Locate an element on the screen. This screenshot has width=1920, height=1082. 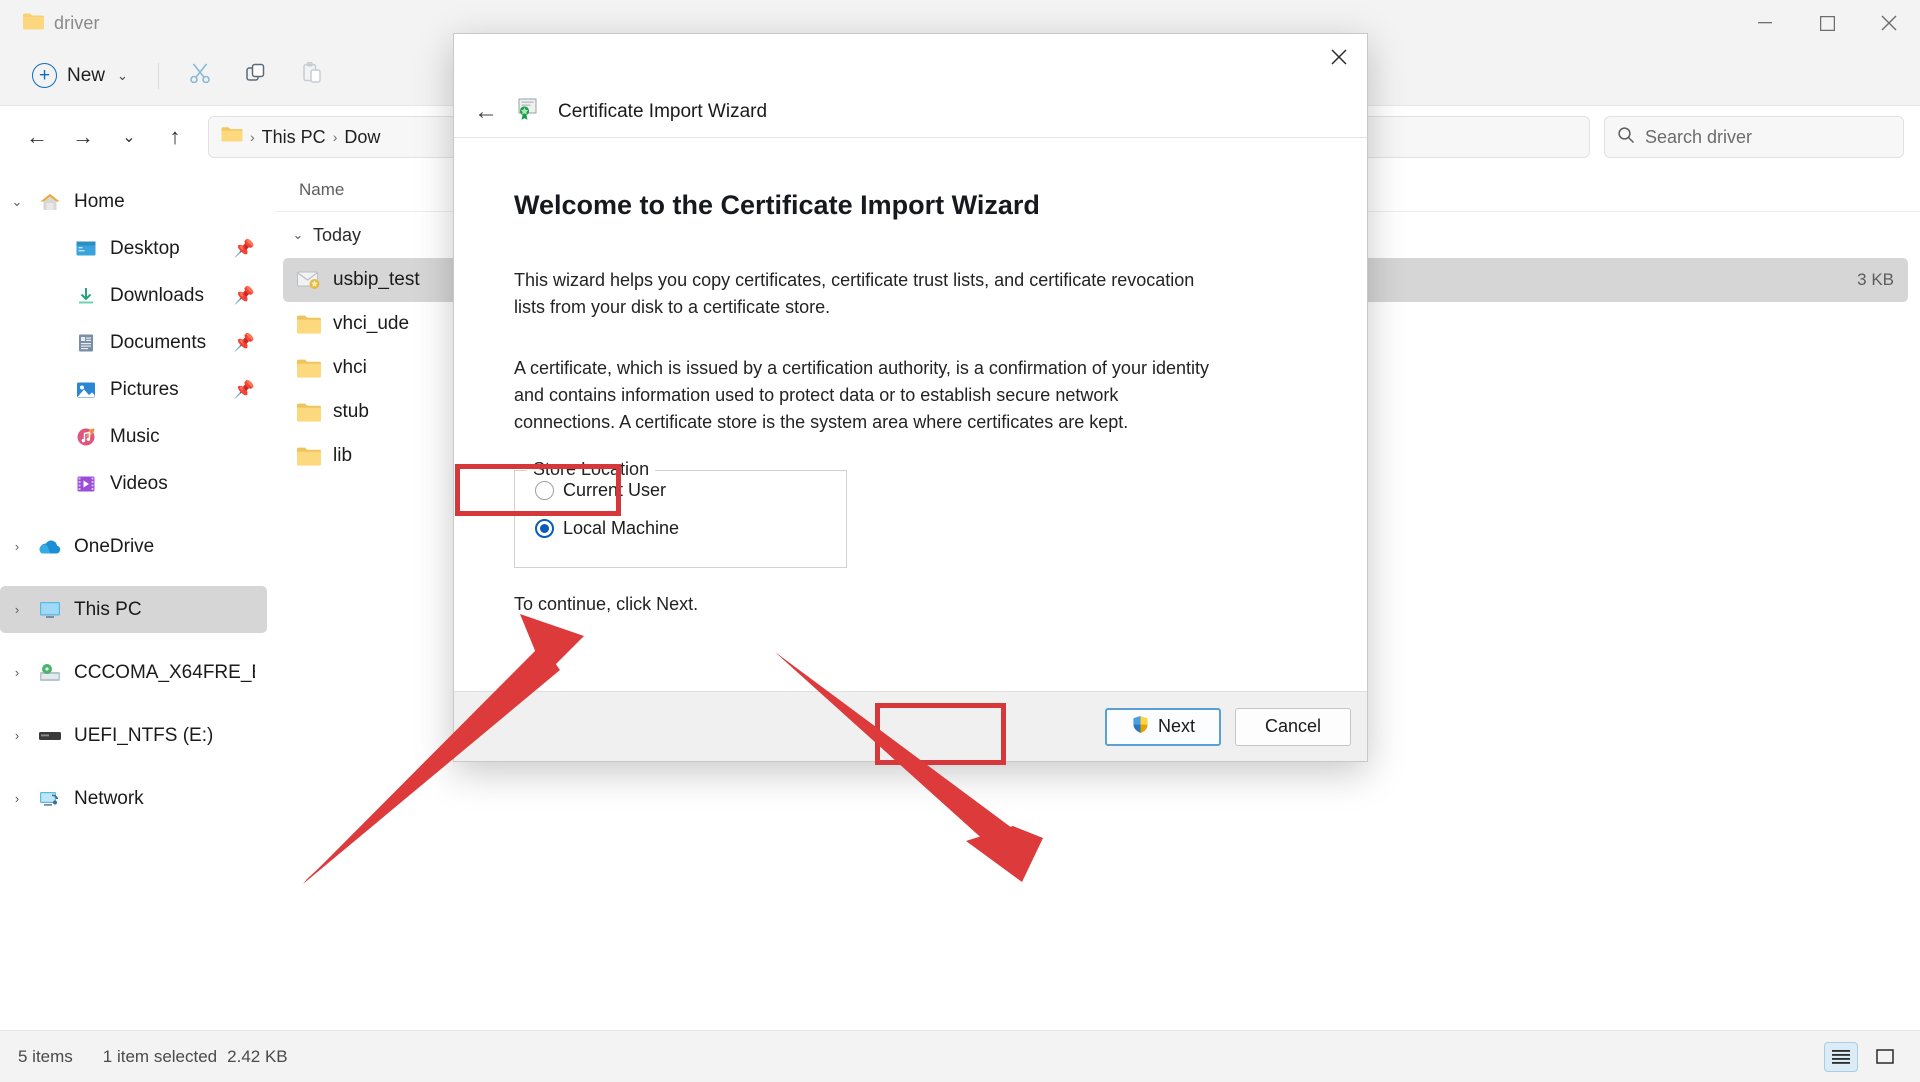
window-controls is located at coordinates (1827, 23).